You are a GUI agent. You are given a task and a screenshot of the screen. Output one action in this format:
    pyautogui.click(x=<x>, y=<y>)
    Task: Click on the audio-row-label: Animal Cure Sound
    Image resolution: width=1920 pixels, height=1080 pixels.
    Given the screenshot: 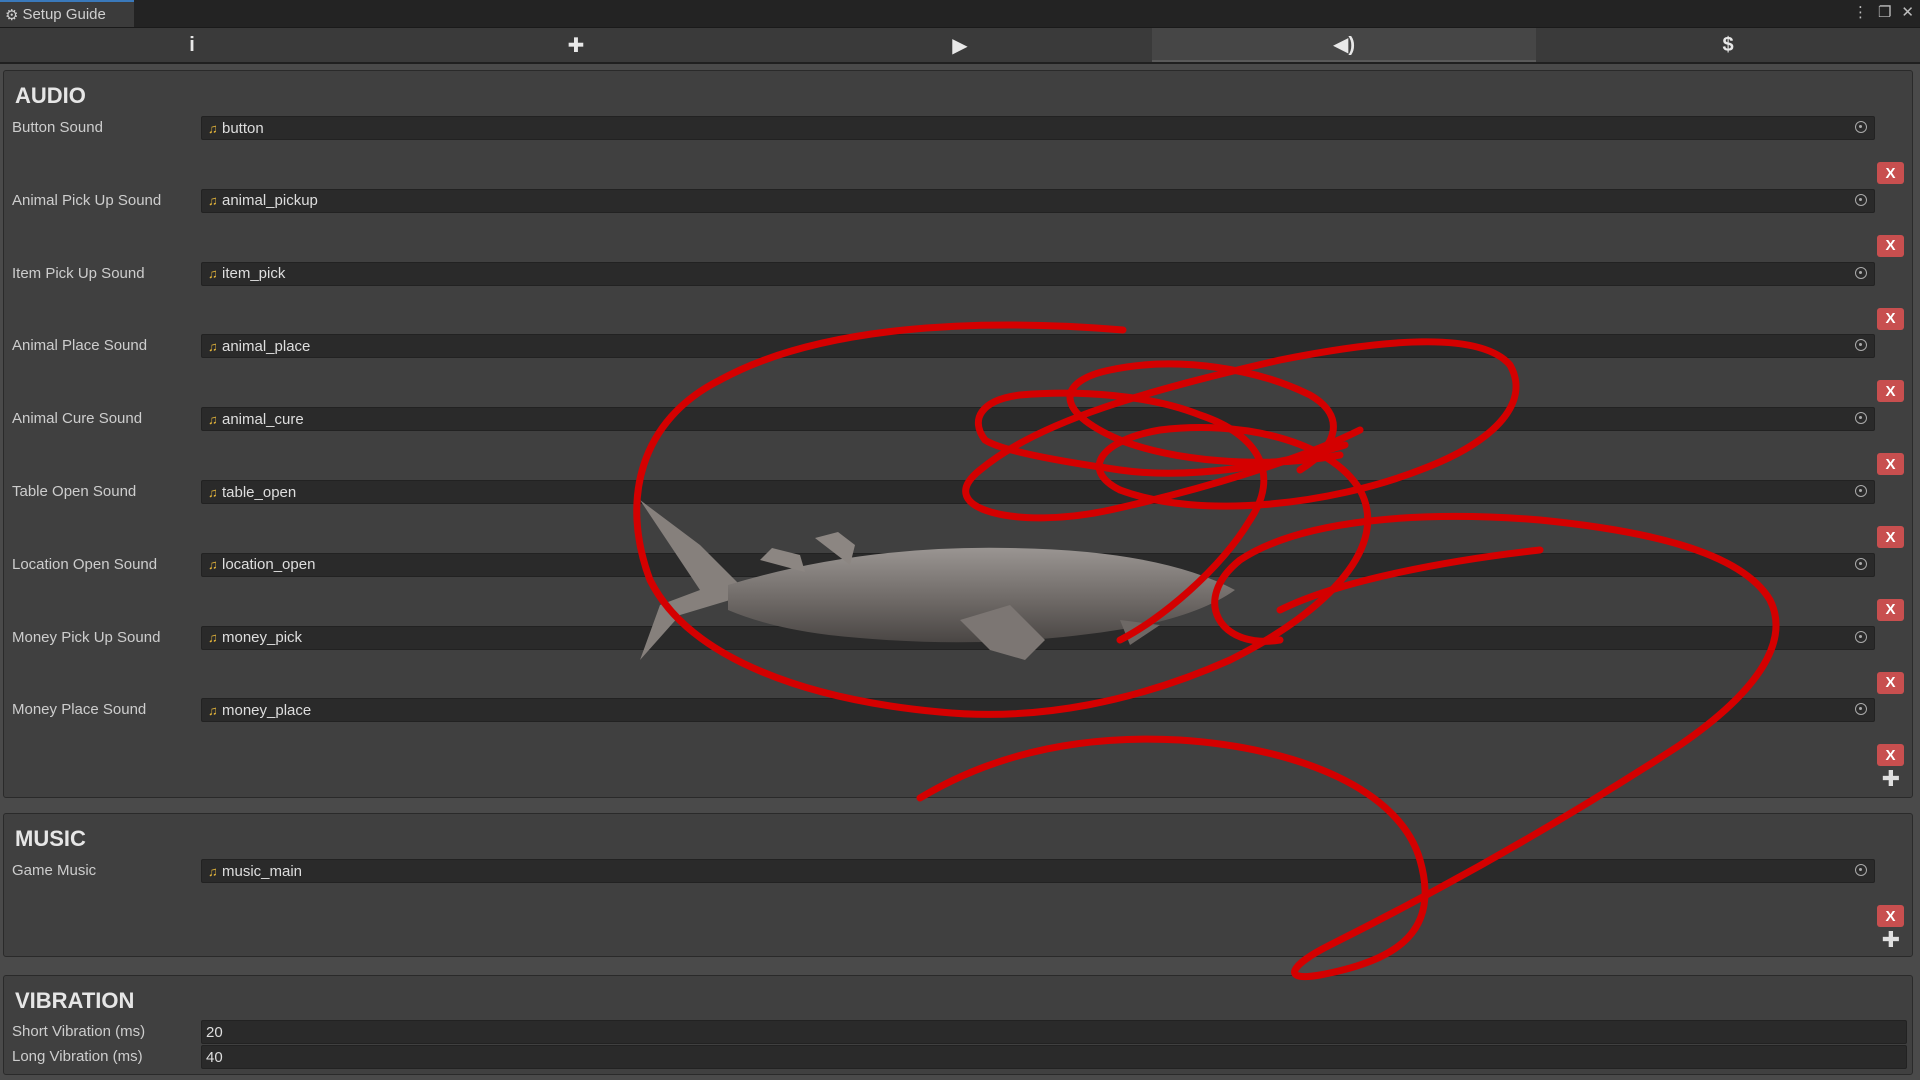 What is the action you would take?
    pyautogui.click(x=77, y=419)
    